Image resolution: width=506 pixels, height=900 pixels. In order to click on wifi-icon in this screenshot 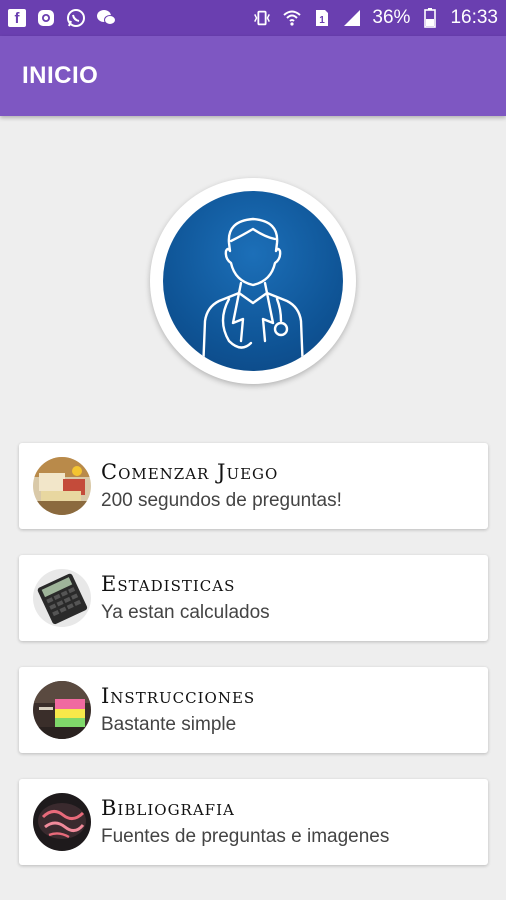, I will do `click(292, 18)`.